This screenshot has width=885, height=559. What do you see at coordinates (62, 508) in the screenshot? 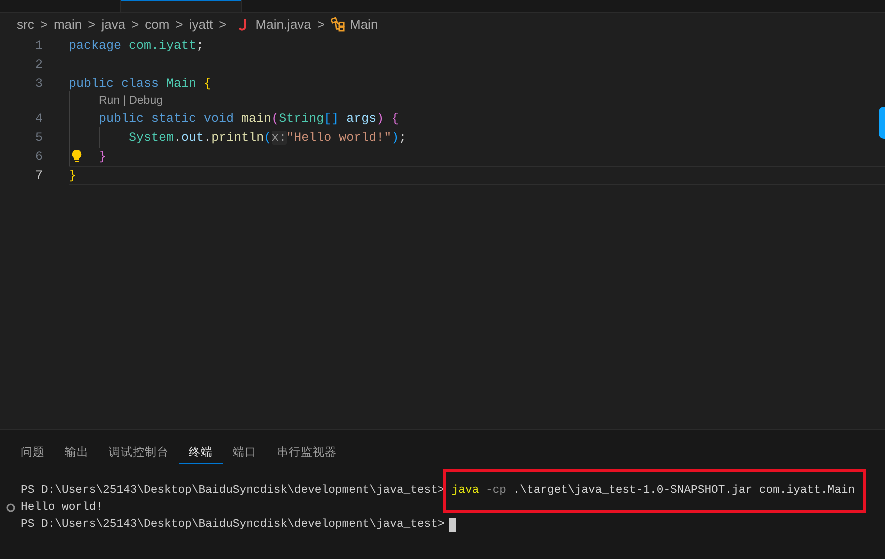
I see `terminal-text: Hello world!` at bounding box center [62, 508].